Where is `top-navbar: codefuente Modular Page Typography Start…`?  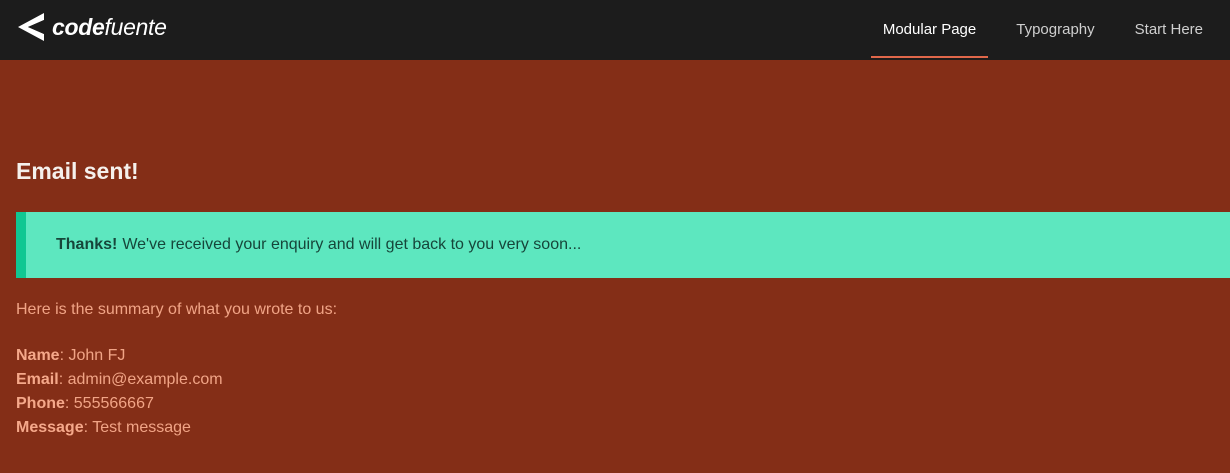 top-navbar: codefuente Modular Page Typography Start… is located at coordinates (615, 30).